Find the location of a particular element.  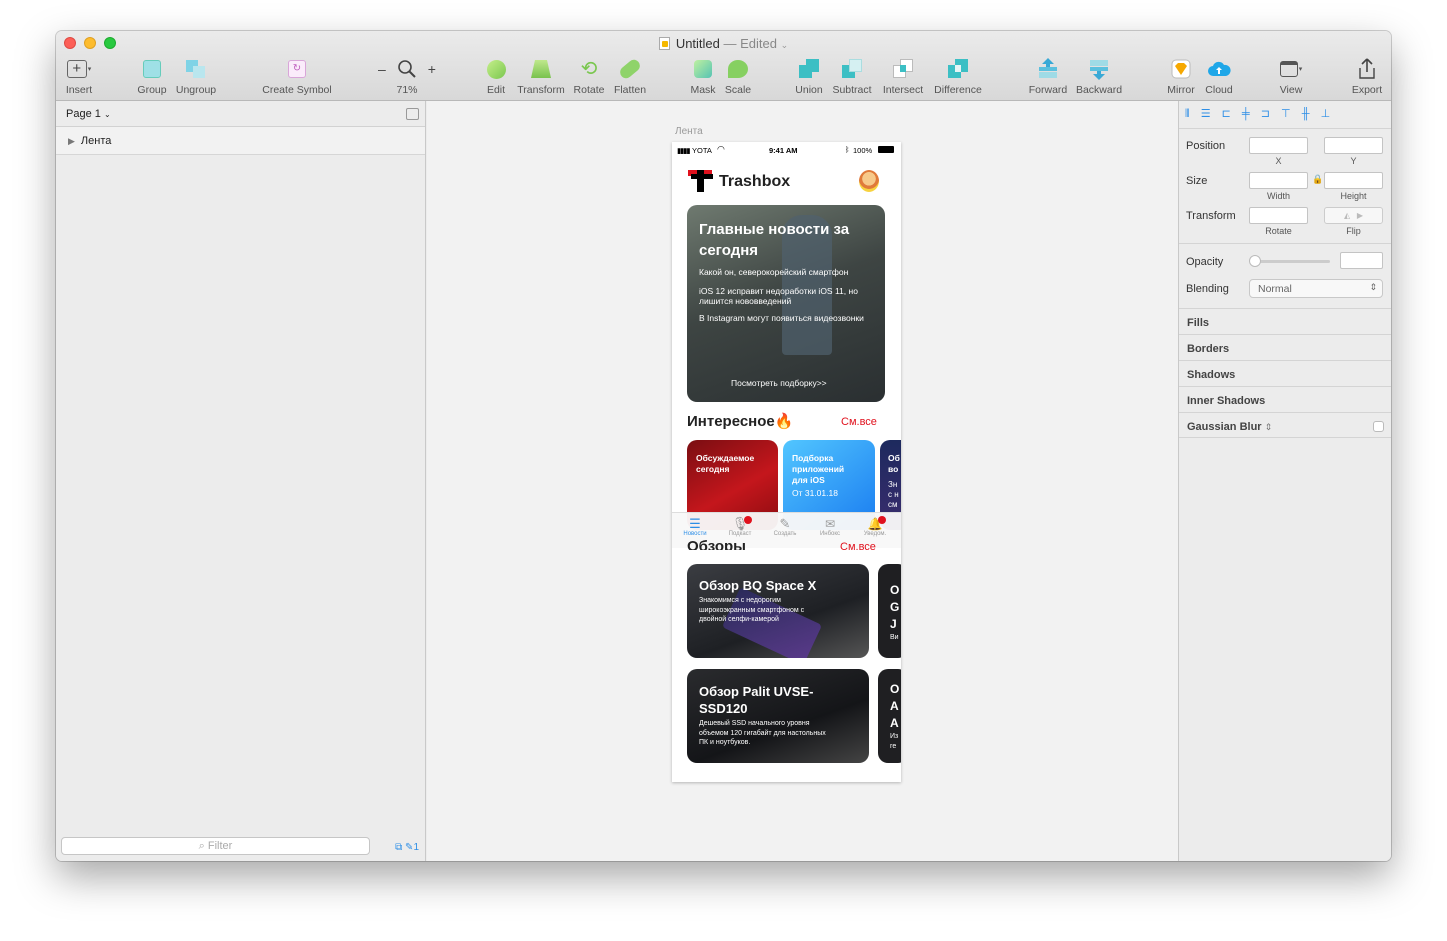

artboard-label: Лента is located at coordinates (689, 131).